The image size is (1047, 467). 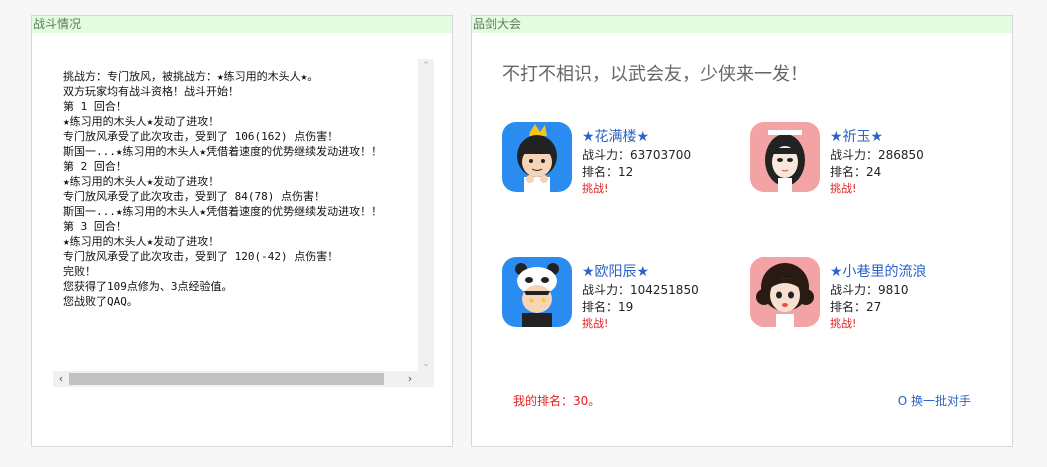 What do you see at coordinates (557, 401) in the screenshot?
I see `my-rank: 我的排名：30。` at bounding box center [557, 401].